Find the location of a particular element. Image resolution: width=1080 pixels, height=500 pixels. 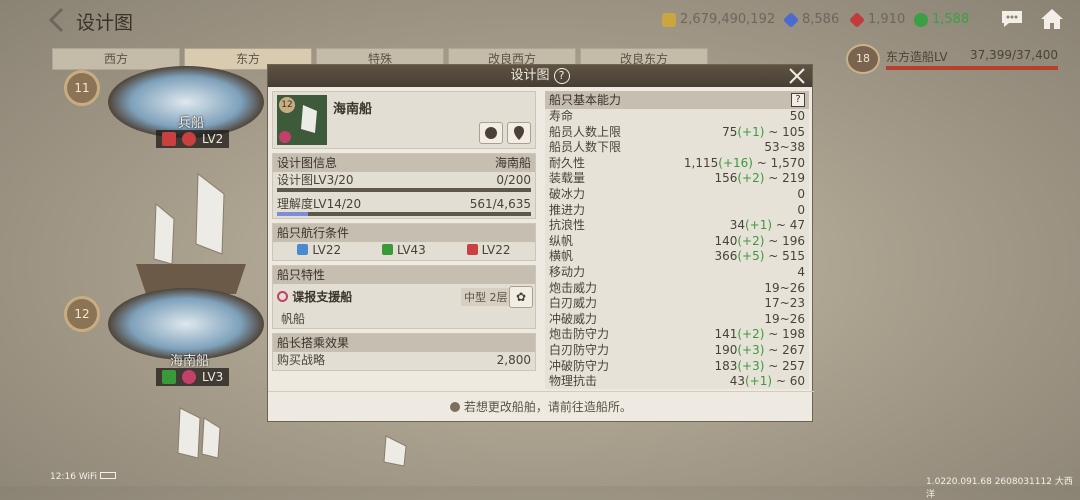

stat-row: 物理抗击 43(+1) ~ 60 is located at coordinates (677, 381).